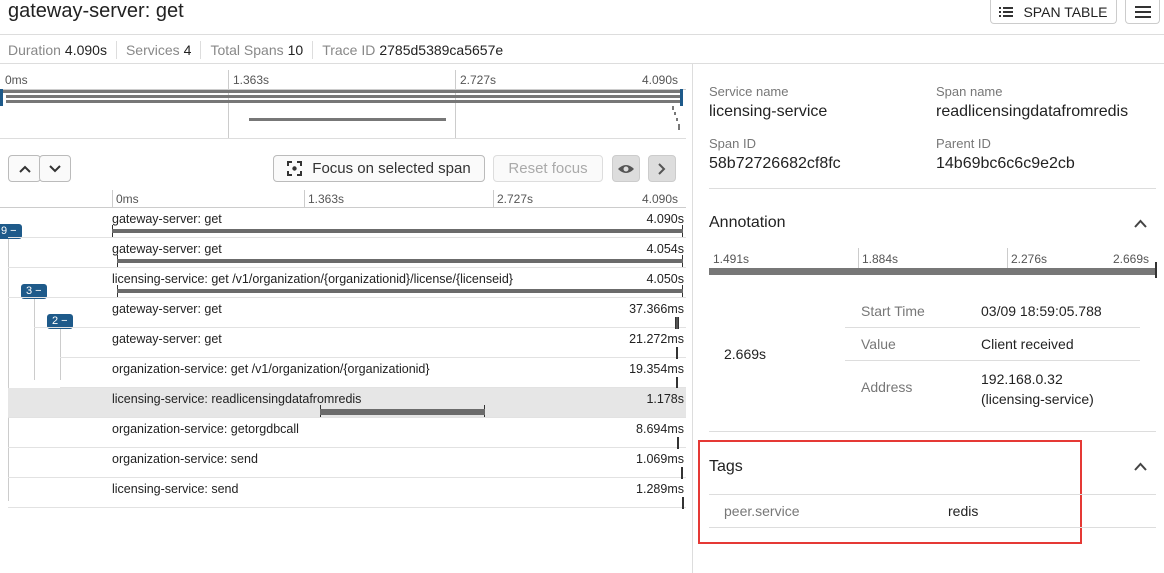 This screenshot has height=573, width=1164. I want to click on total-spans-value: 10, so click(295, 50).